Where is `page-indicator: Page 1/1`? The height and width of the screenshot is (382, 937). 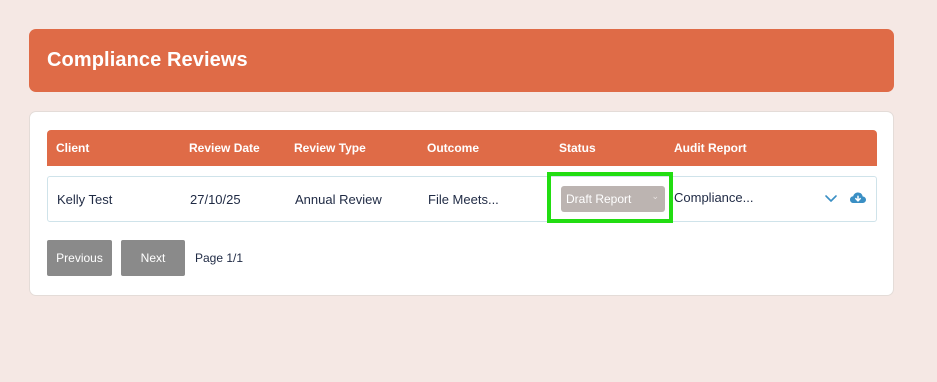
page-indicator: Page 1/1 is located at coordinates (219, 258).